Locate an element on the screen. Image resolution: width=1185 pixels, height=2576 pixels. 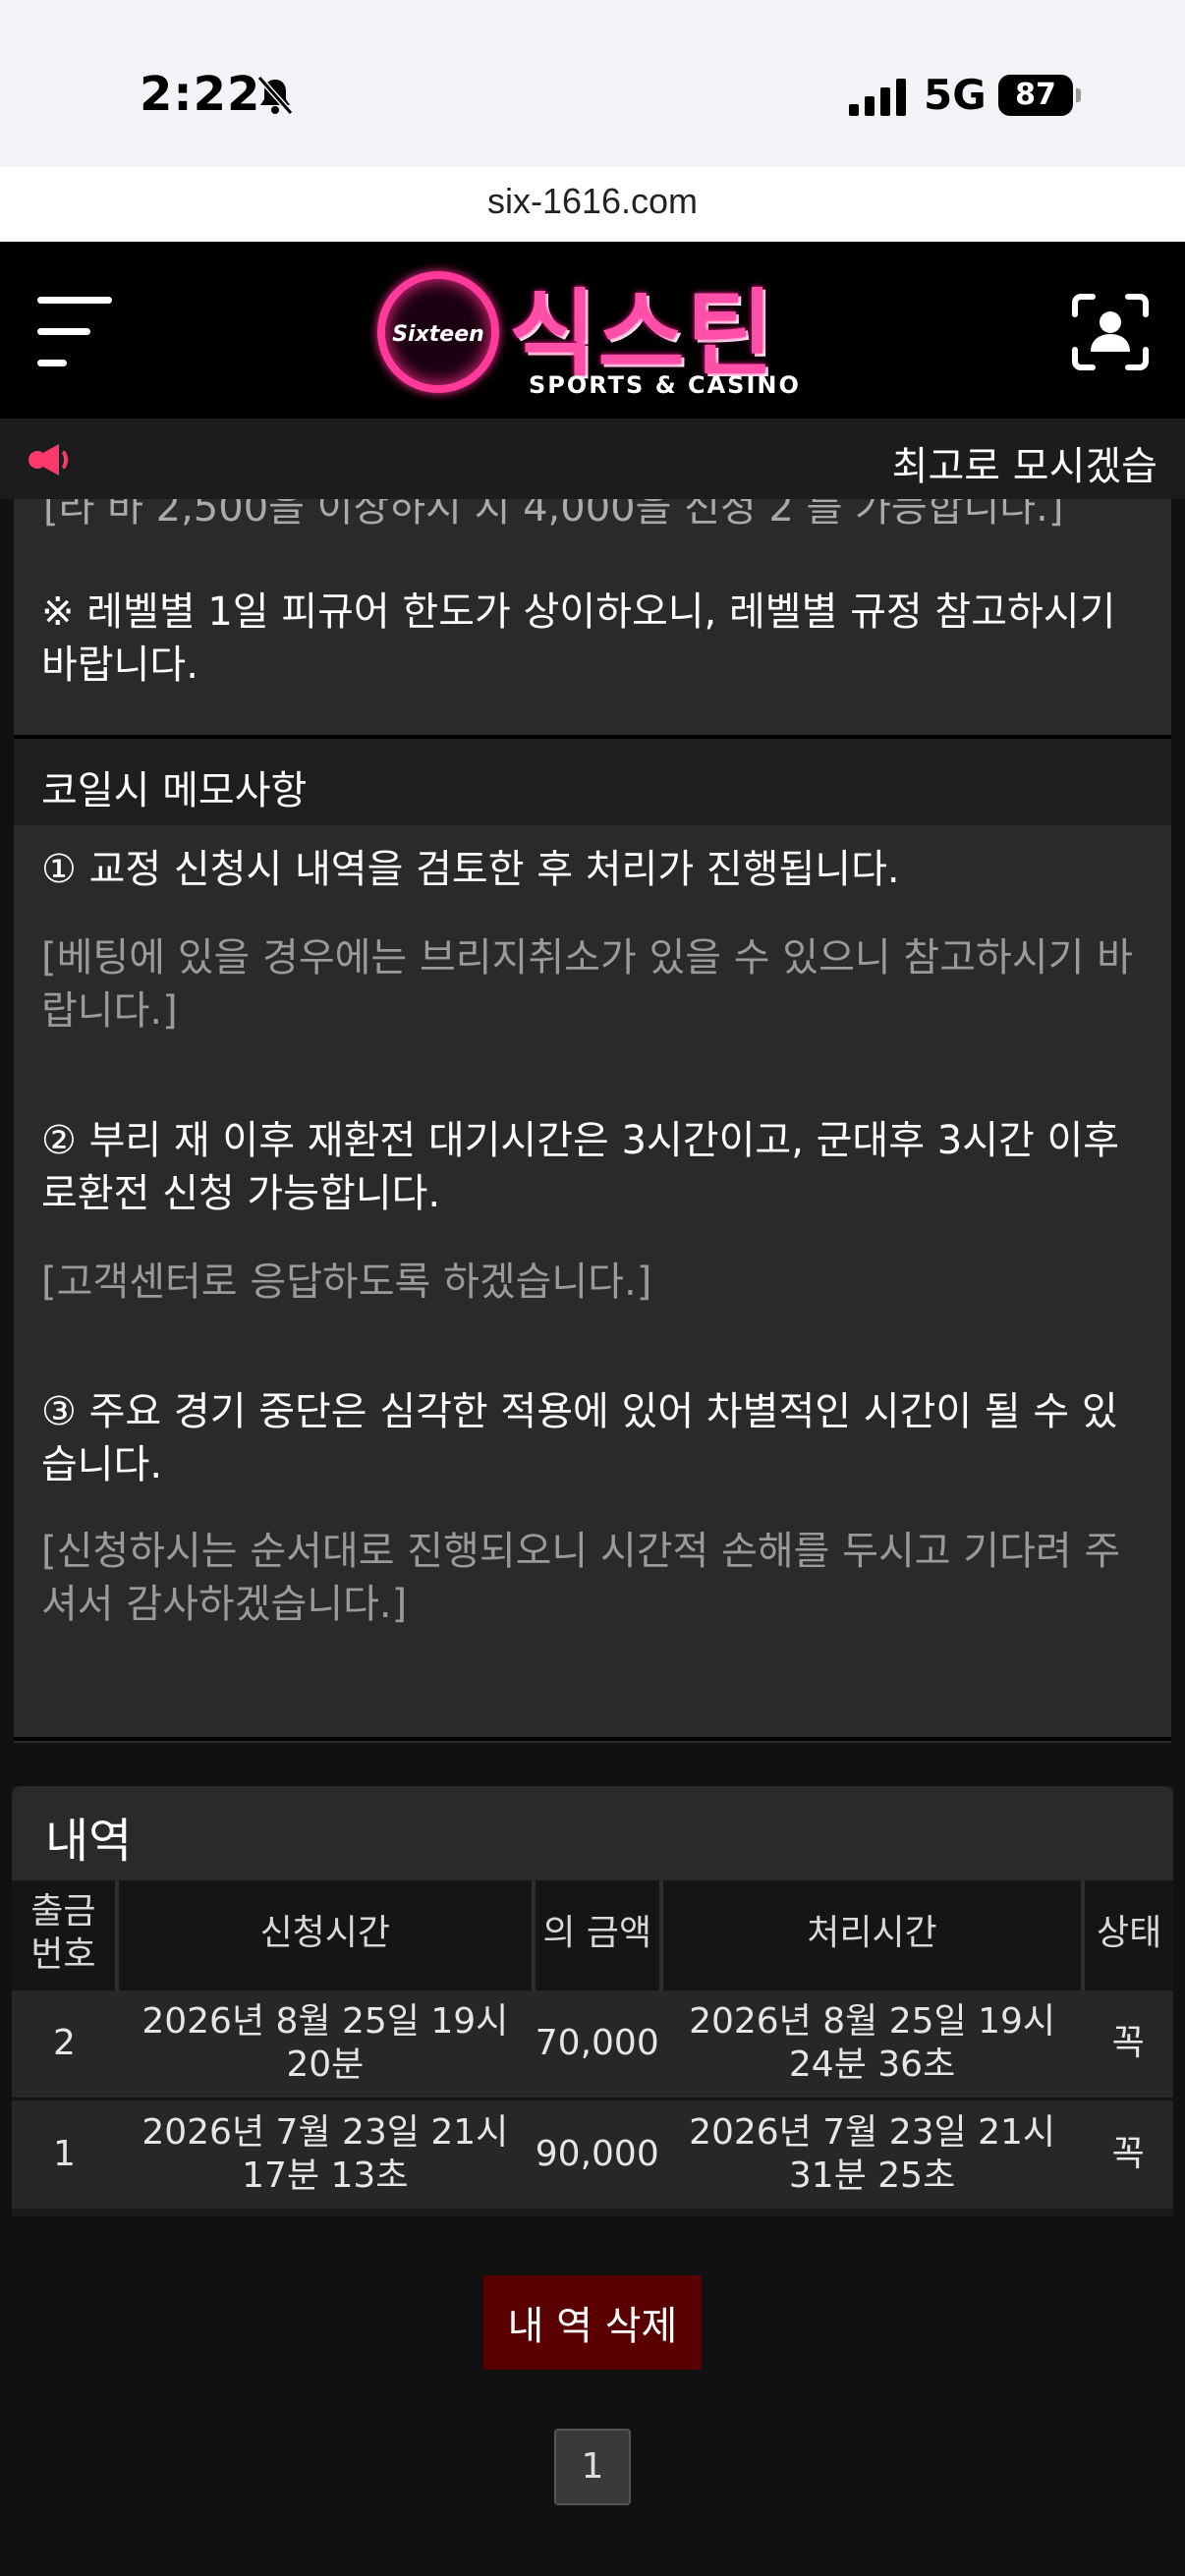
user-scan-icon is located at coordinates (1111, 332).